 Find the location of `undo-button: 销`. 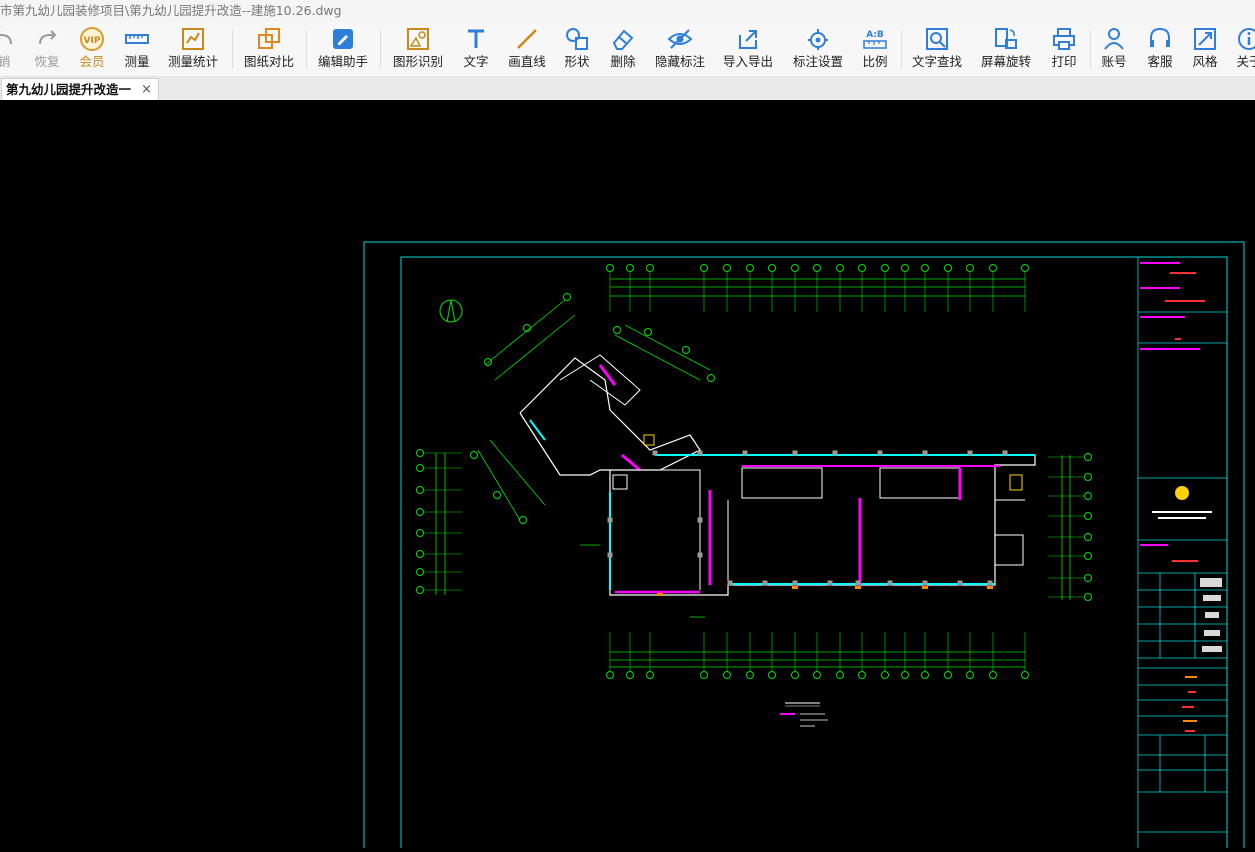

undo-button: 销 is located at coordinates (9, 49).